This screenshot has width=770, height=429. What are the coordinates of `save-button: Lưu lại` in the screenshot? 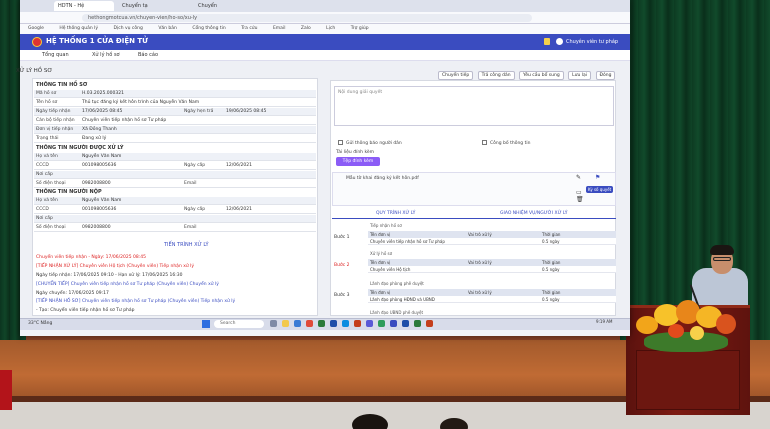 It's located at (580, 75).